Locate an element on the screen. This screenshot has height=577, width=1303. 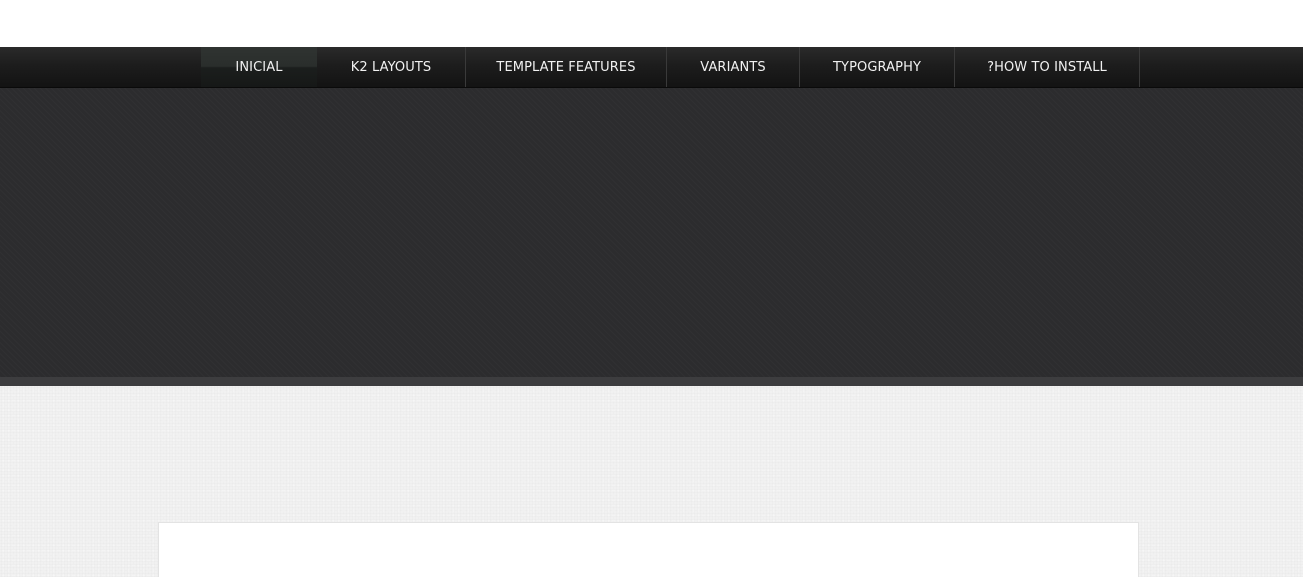
nav-item-how-to-install: ?HOW TO INSTALL is located at coordinates (1047, 67).